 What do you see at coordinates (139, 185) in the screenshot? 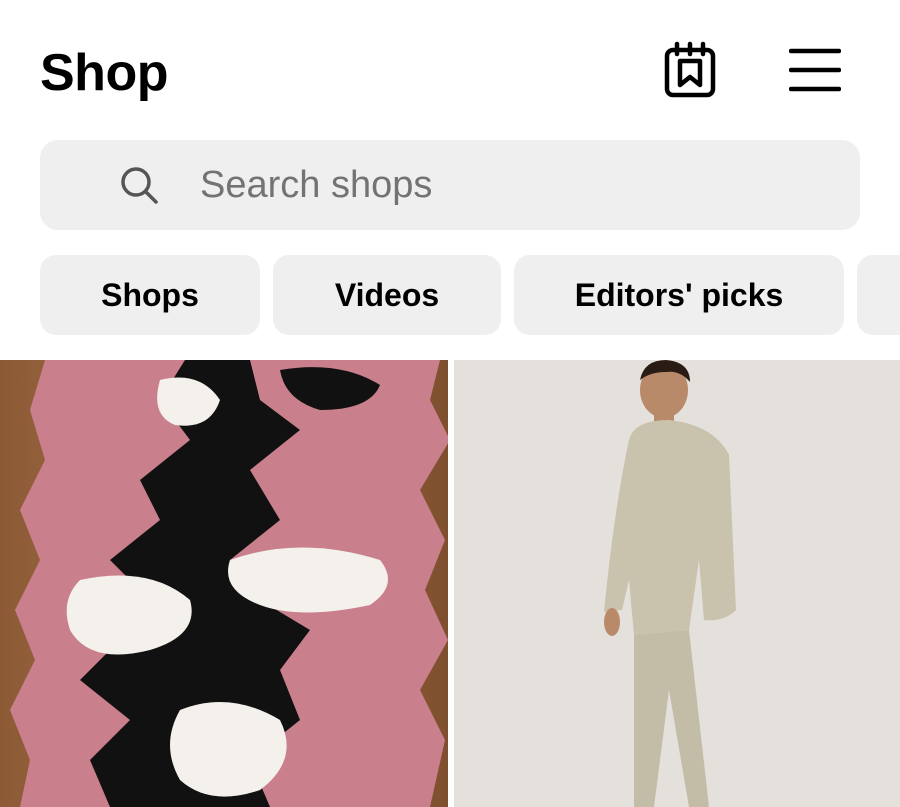
I see `search-icon` at bounding box center [139, 185].